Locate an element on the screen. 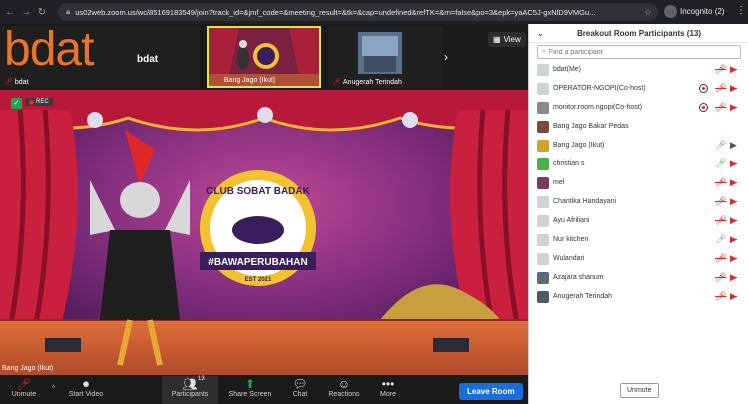 The image size is (748, 404). encryption-shield-icon: ✓ is located at coordinates (16, 103).